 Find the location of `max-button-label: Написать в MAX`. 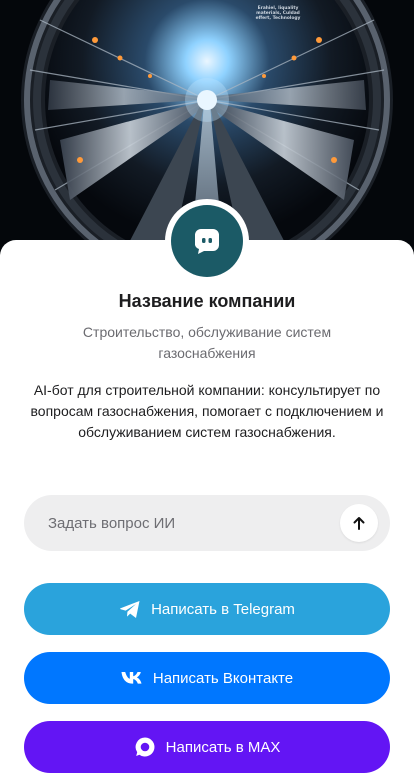

max-button-label: Написать в MAX is located at coordinates (223, 747).